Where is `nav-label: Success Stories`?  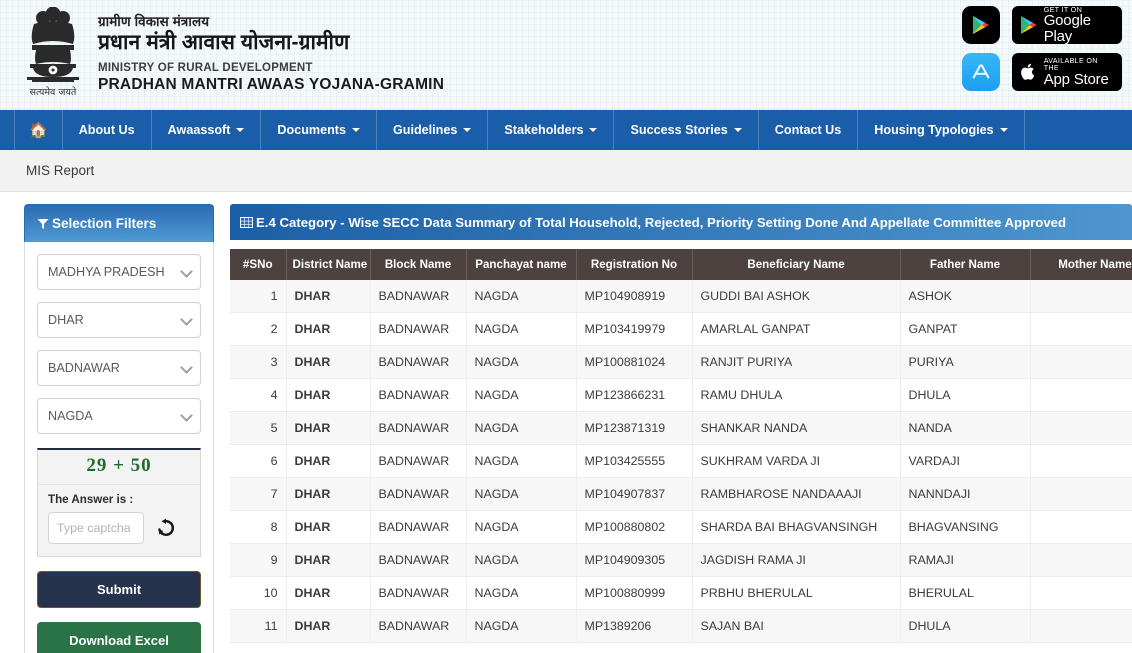 nav-label: Success Stories is located at coordinates (679, 130).